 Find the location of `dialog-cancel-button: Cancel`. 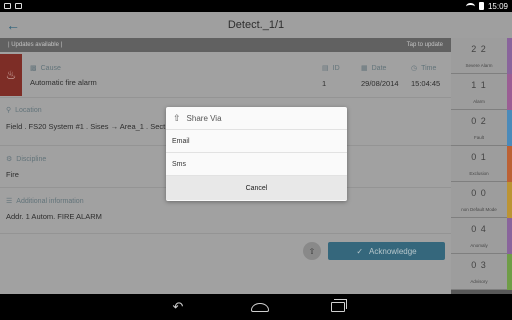

dialog-cancel-button: Cancel is located at coordinates (256, 188).